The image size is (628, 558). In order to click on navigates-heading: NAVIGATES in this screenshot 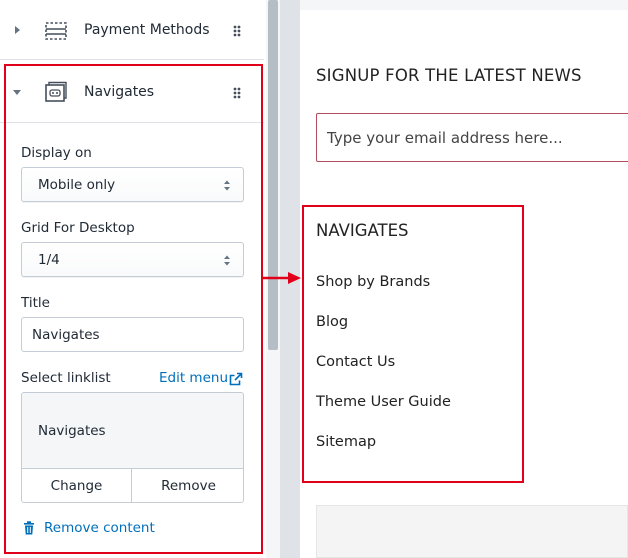, I will do `click(362, 230)`.